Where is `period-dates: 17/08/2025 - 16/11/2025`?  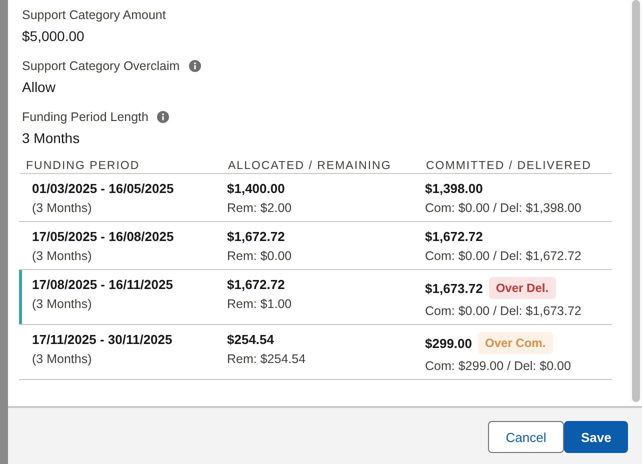
period-dates: 17/08/2025 - 16/11/2025 is located at coordinates (103, 284).